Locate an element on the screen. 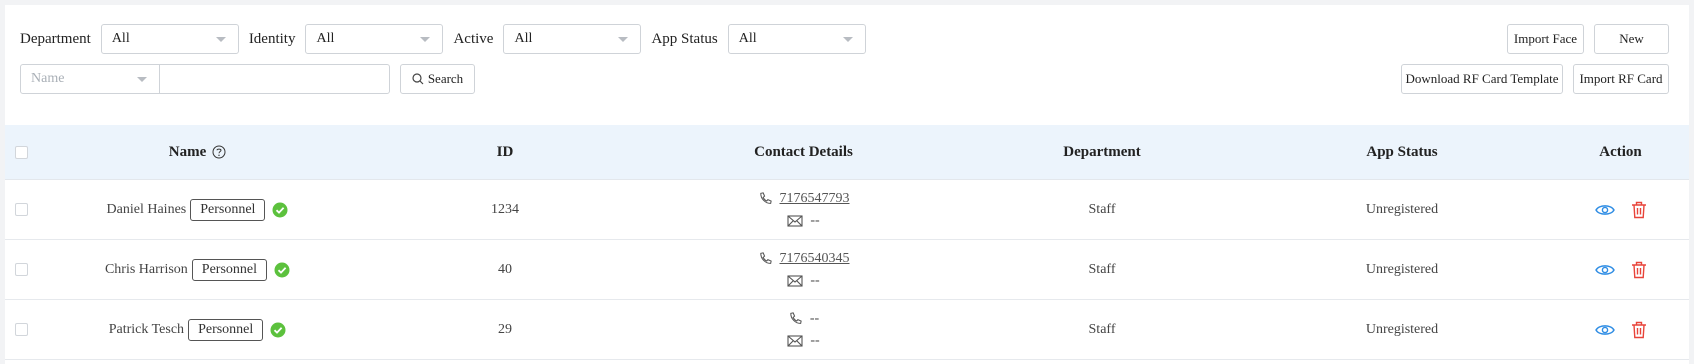  department-select: All is located at coordinates (169, 39).